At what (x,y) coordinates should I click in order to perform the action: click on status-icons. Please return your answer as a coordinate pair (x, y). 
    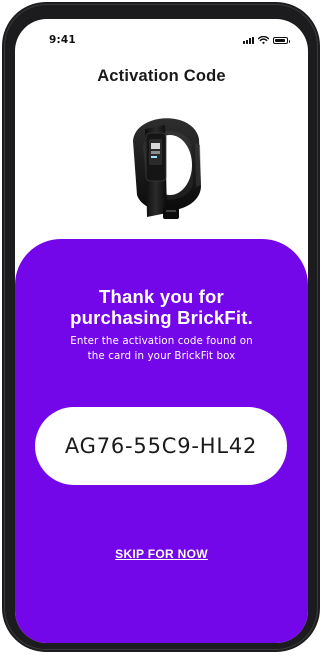
    Looking at the image, I should click on (266, 40).